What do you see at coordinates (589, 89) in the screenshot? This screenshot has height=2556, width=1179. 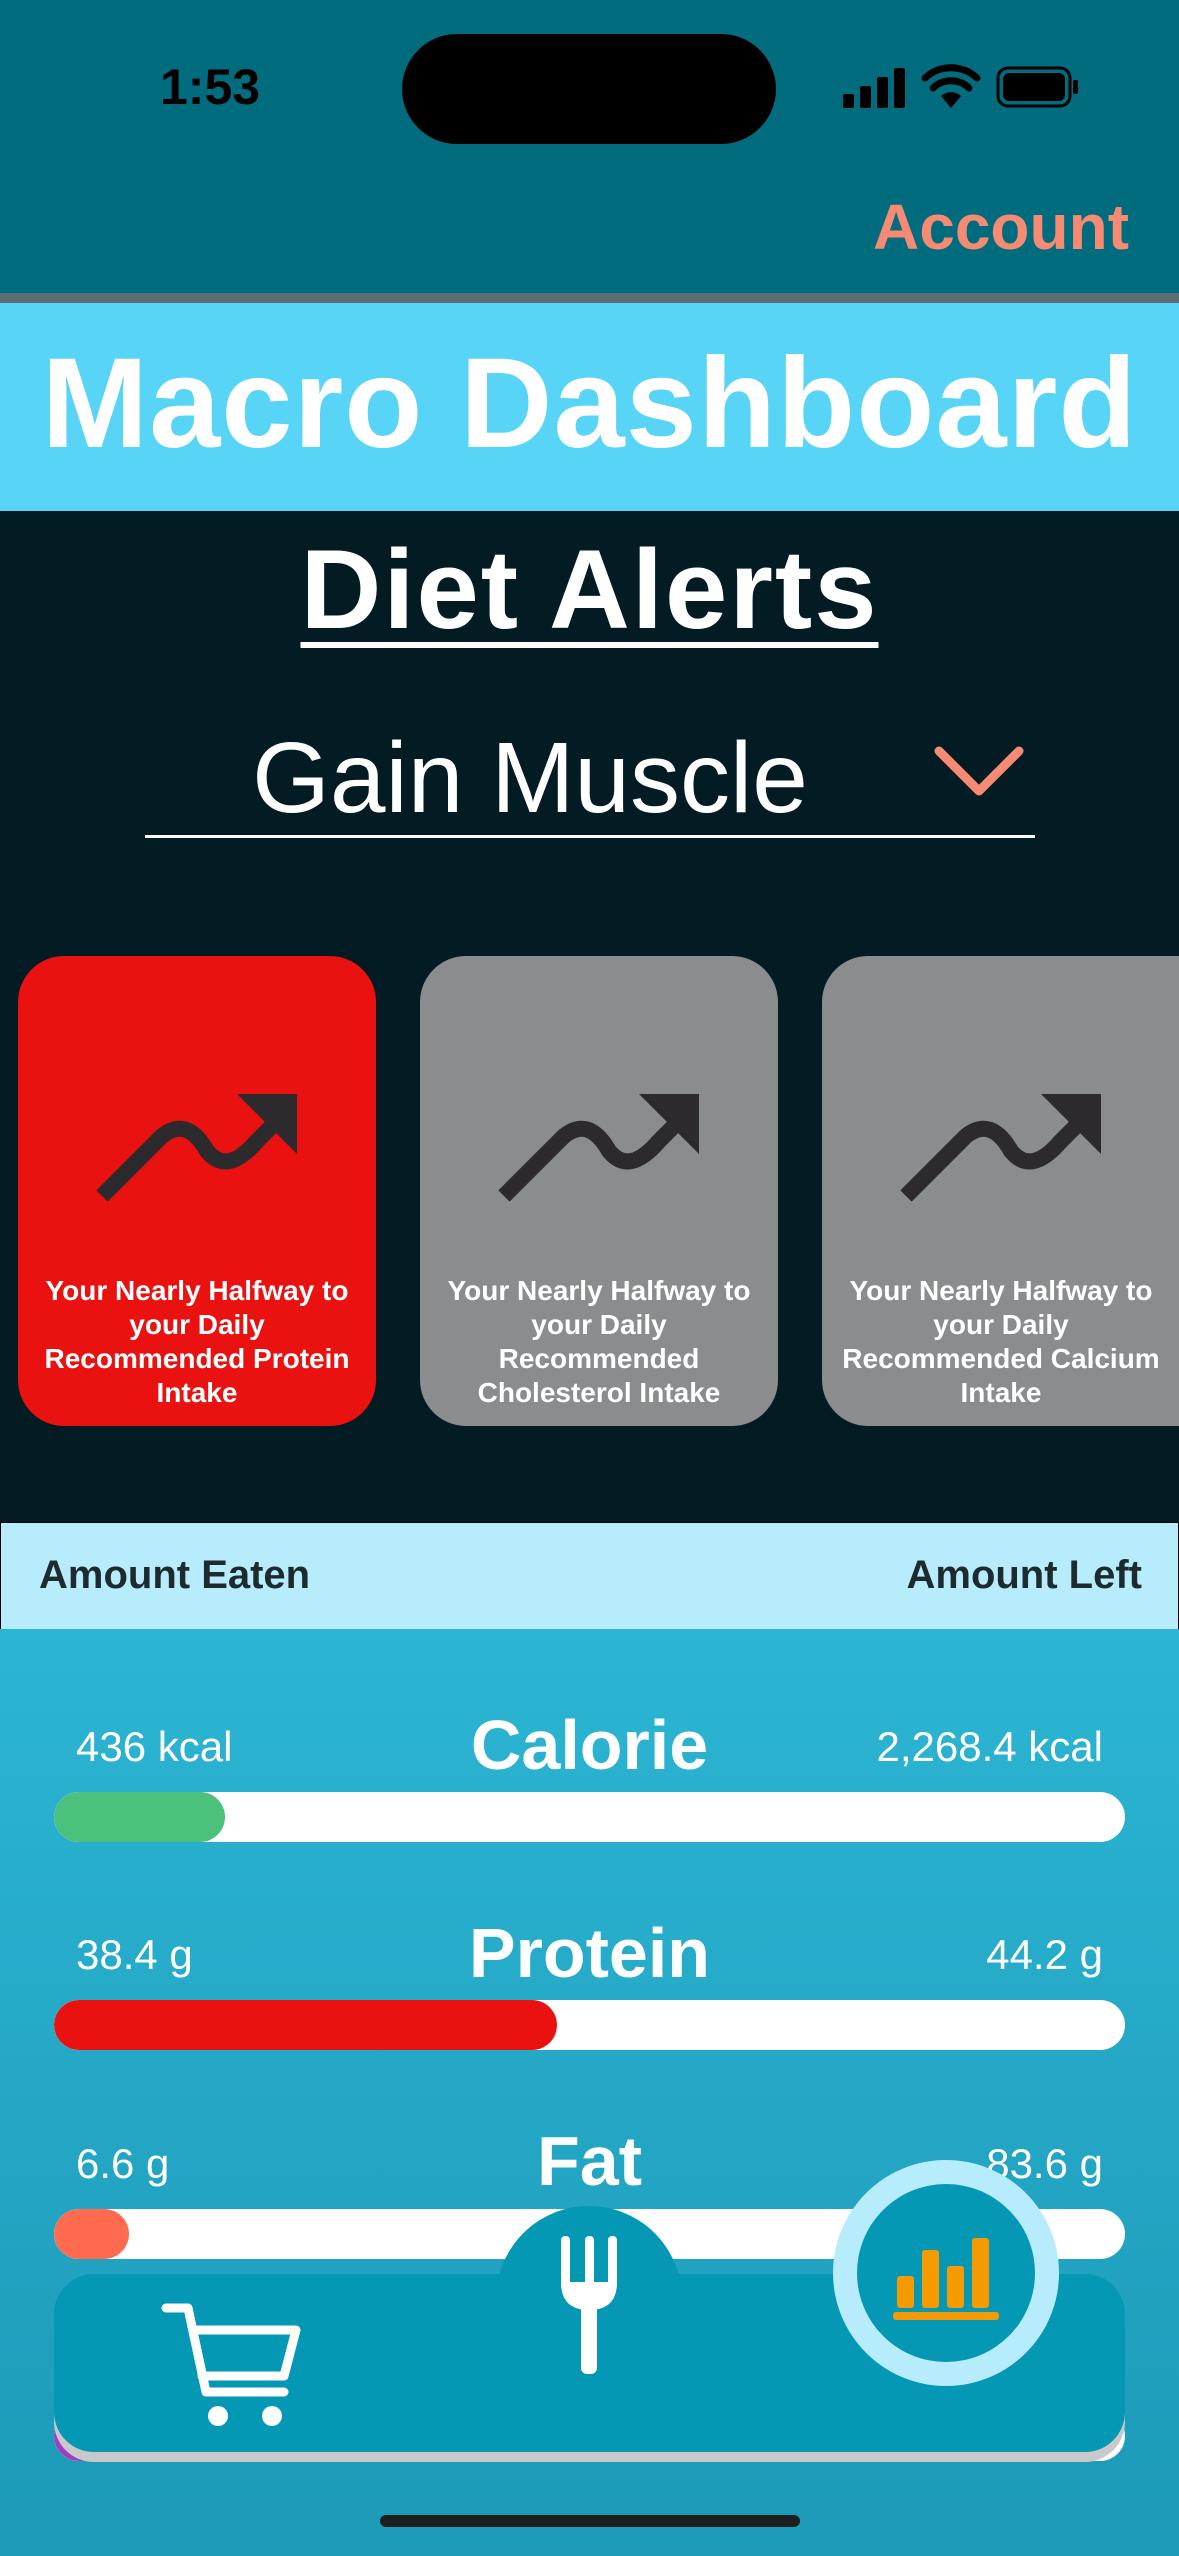 I see `dynamic-island` at bounding box center [589, 89].